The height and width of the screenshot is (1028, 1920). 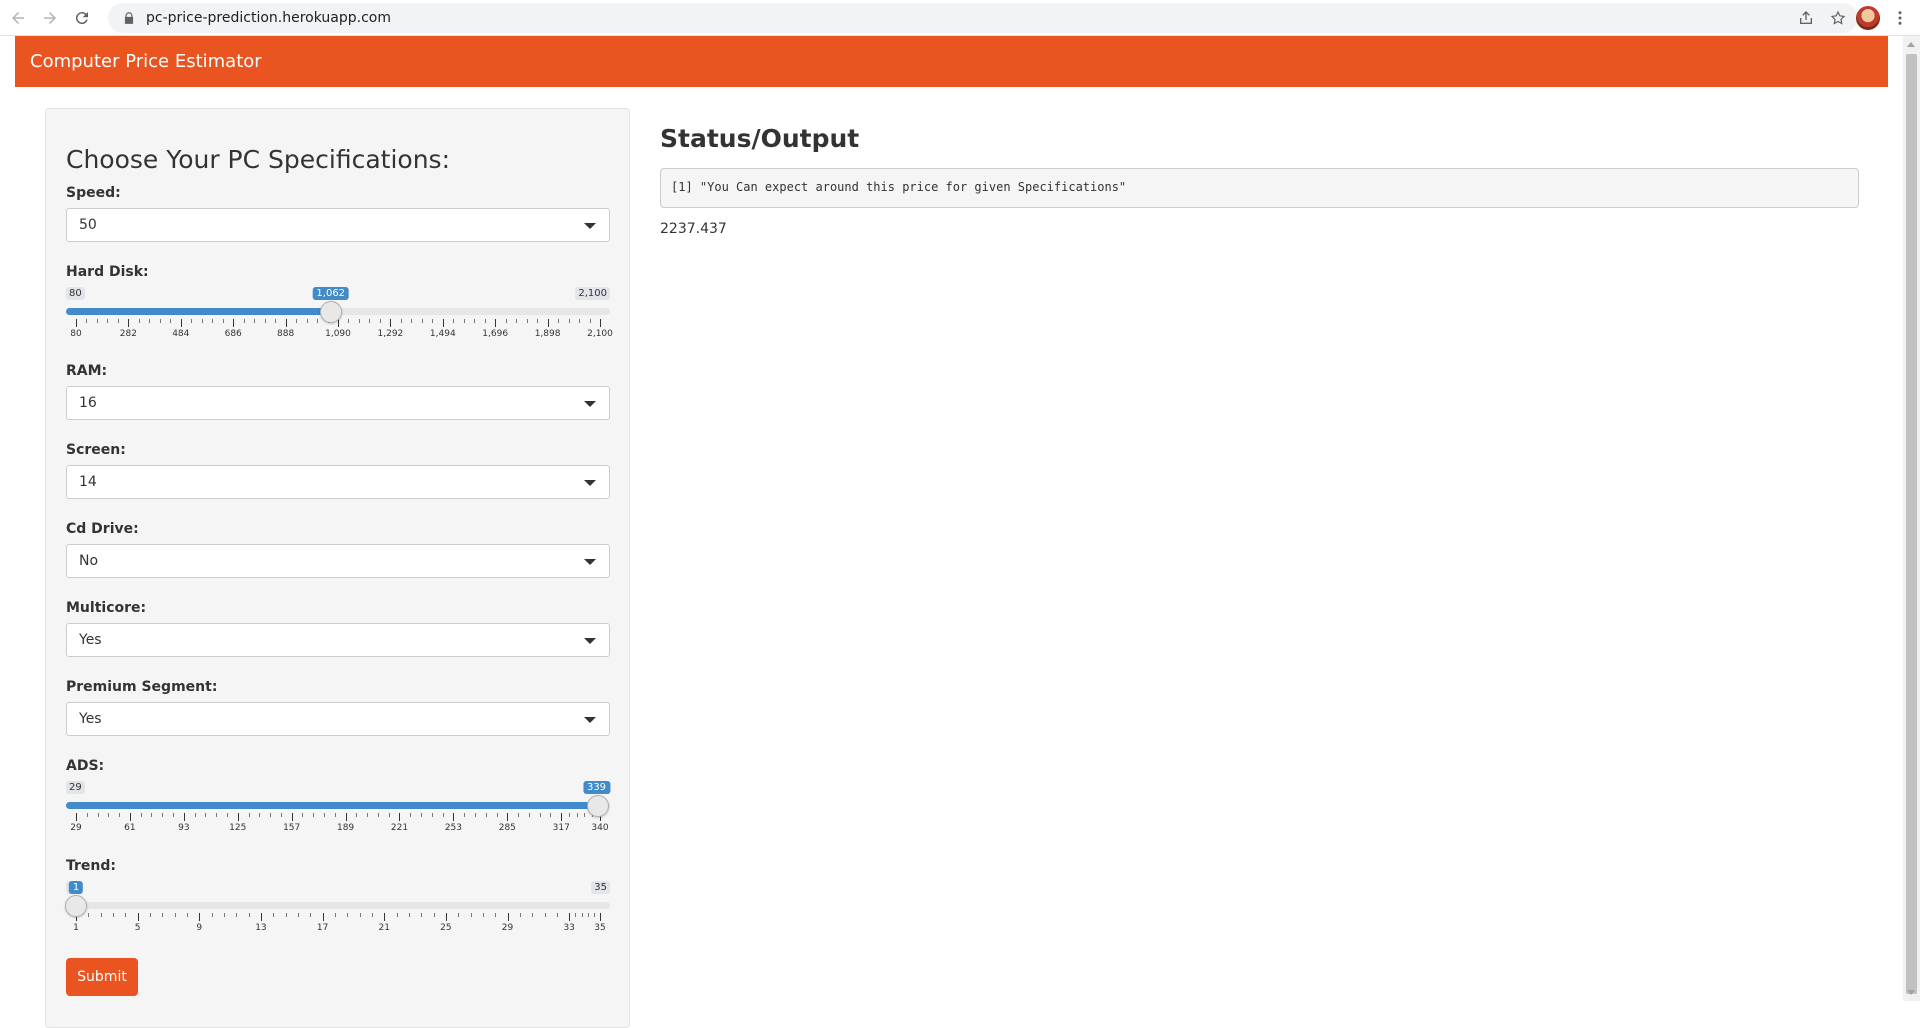 What do you see at coordinates (76, 887) in the screenshot?
I see `trend-value-label: 1` at bounding box center [76, 887].